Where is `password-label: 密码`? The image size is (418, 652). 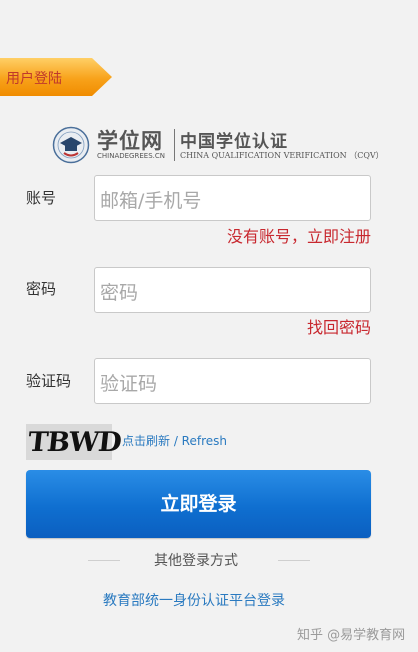 password-label: 密码 is located at coordinates (41, 289).